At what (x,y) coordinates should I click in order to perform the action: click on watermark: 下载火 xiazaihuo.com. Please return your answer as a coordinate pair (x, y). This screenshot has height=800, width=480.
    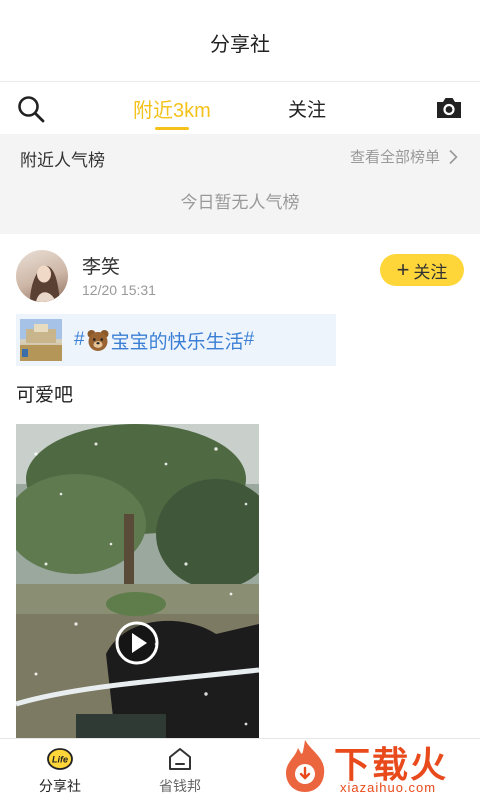
    Looking at the image, I should click on (378, 767).